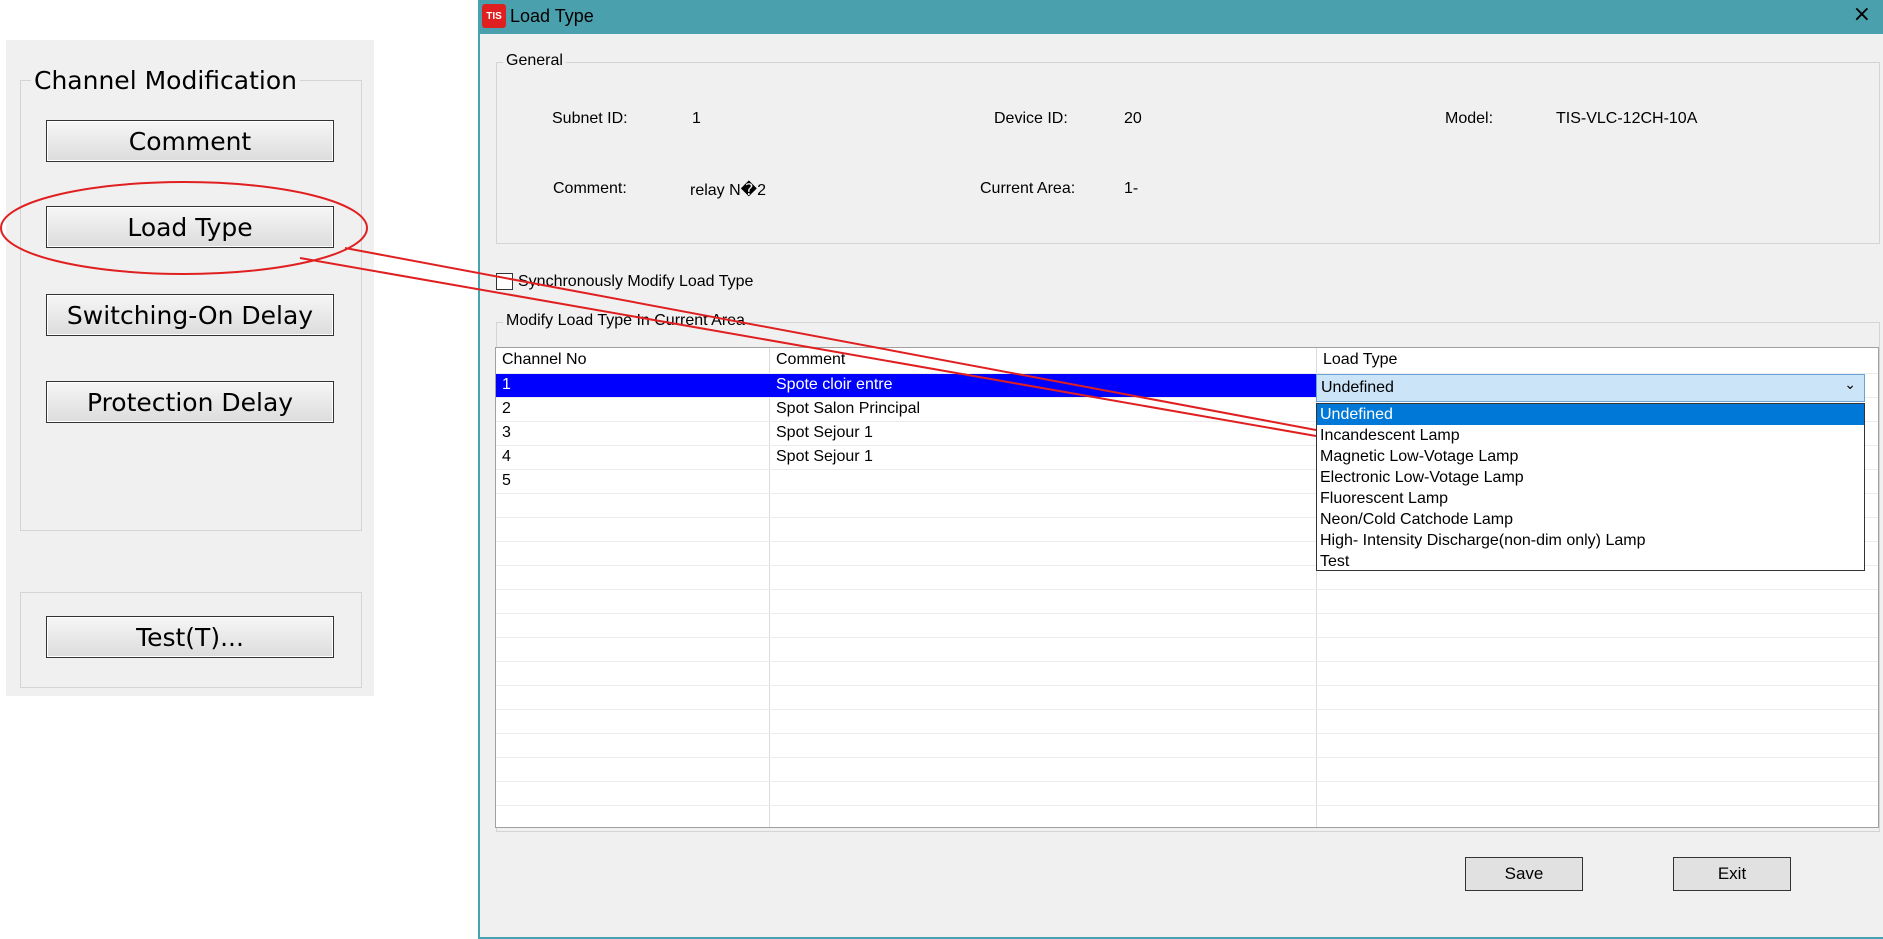  What do you see at coordinates (1524, 874) in the screenshot?
I see `save-button: Save` at bounding box center [1524, 874].